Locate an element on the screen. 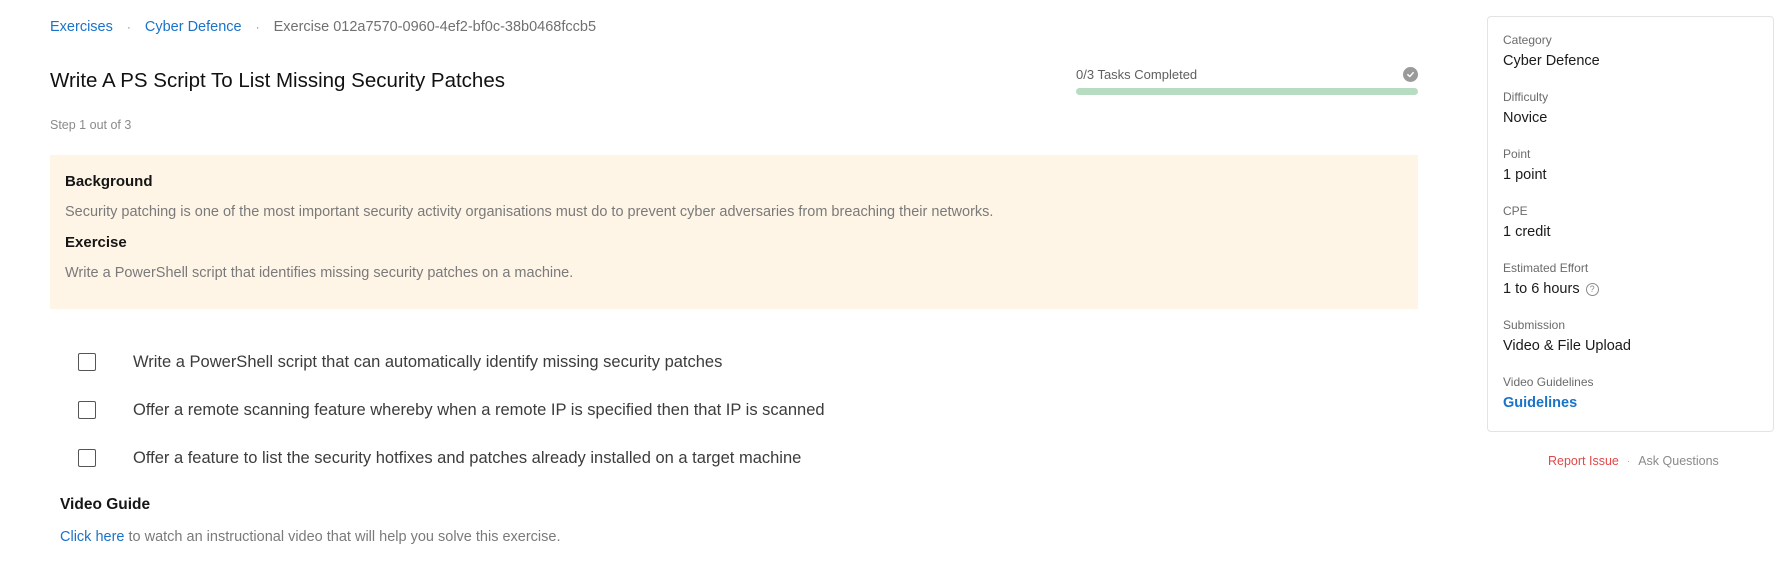  ask-questions-link: Ask Questions is located at coordinates (1678, 461).